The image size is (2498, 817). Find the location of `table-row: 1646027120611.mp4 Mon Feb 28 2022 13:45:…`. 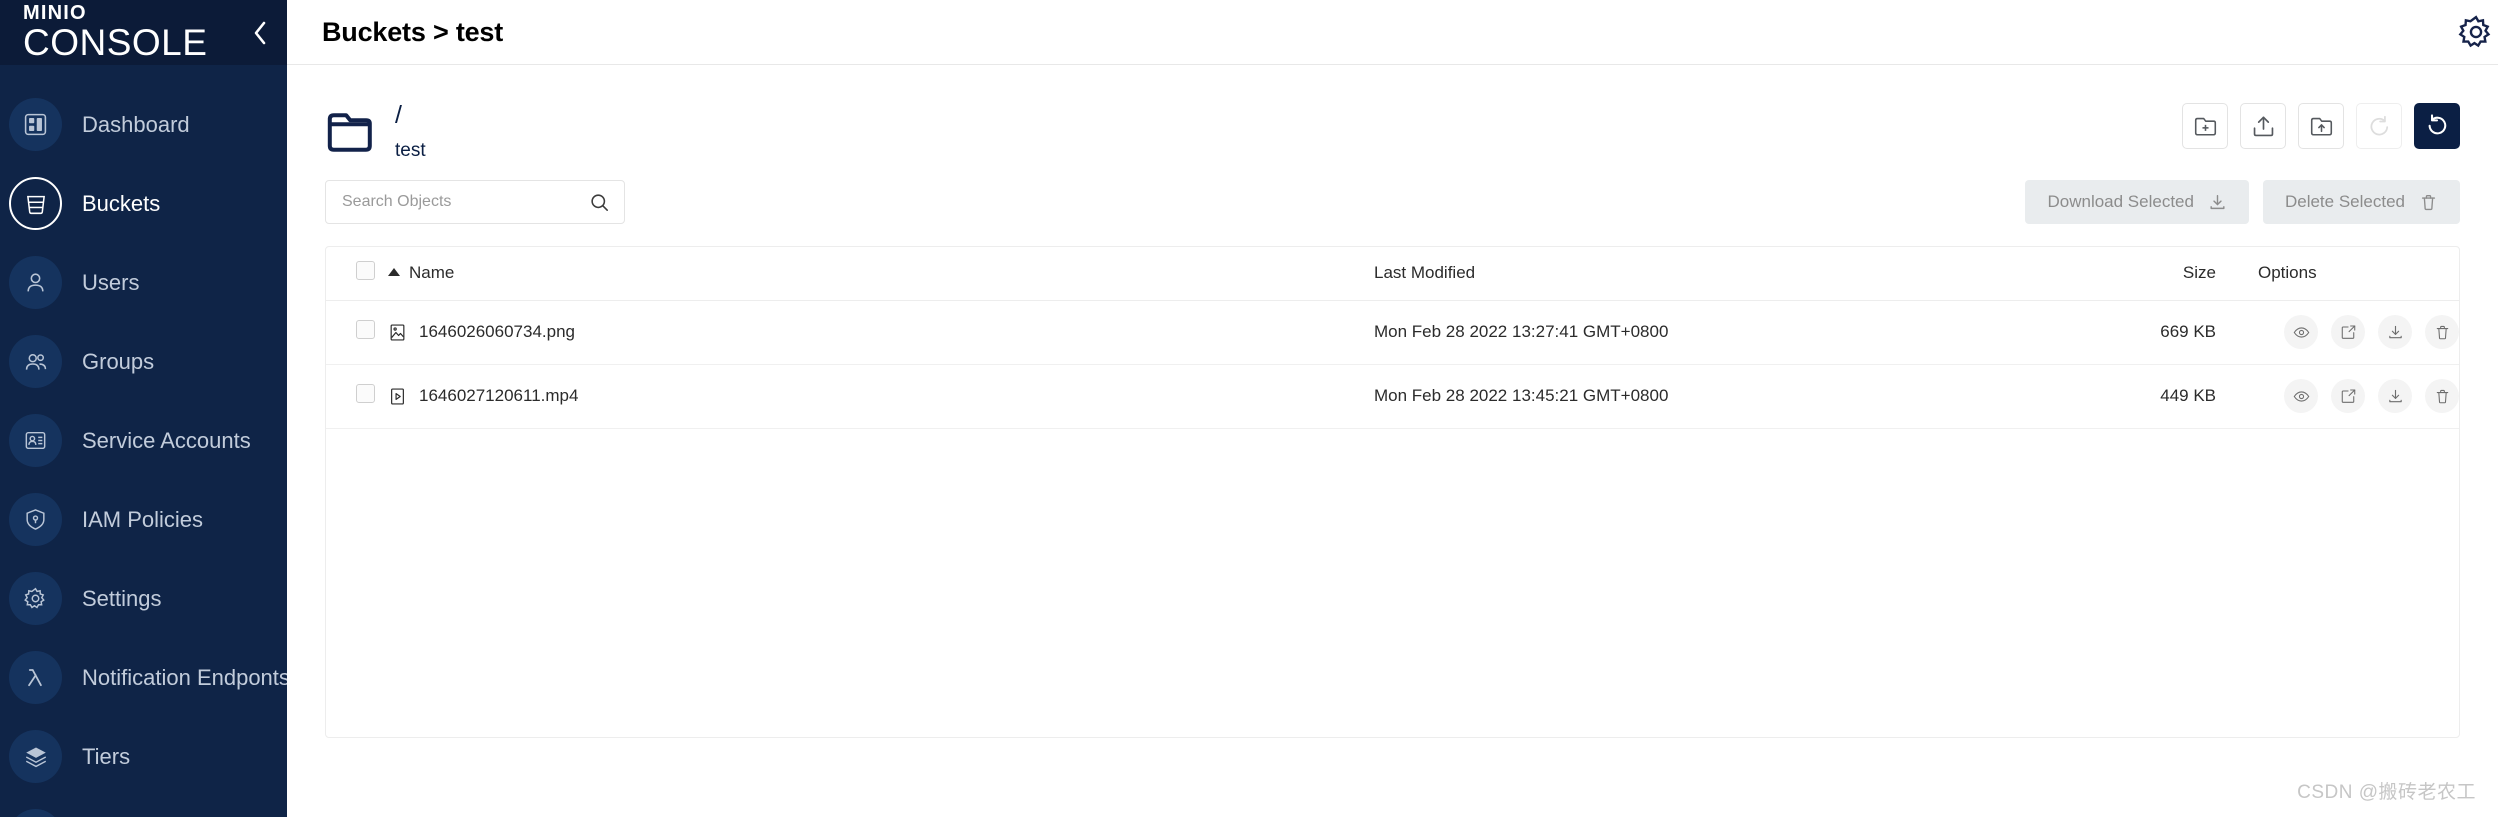

table-row: 1646027120611.mp4 Mon Feb 28 2022 13:45:… is located at coordinates (1392, 396).